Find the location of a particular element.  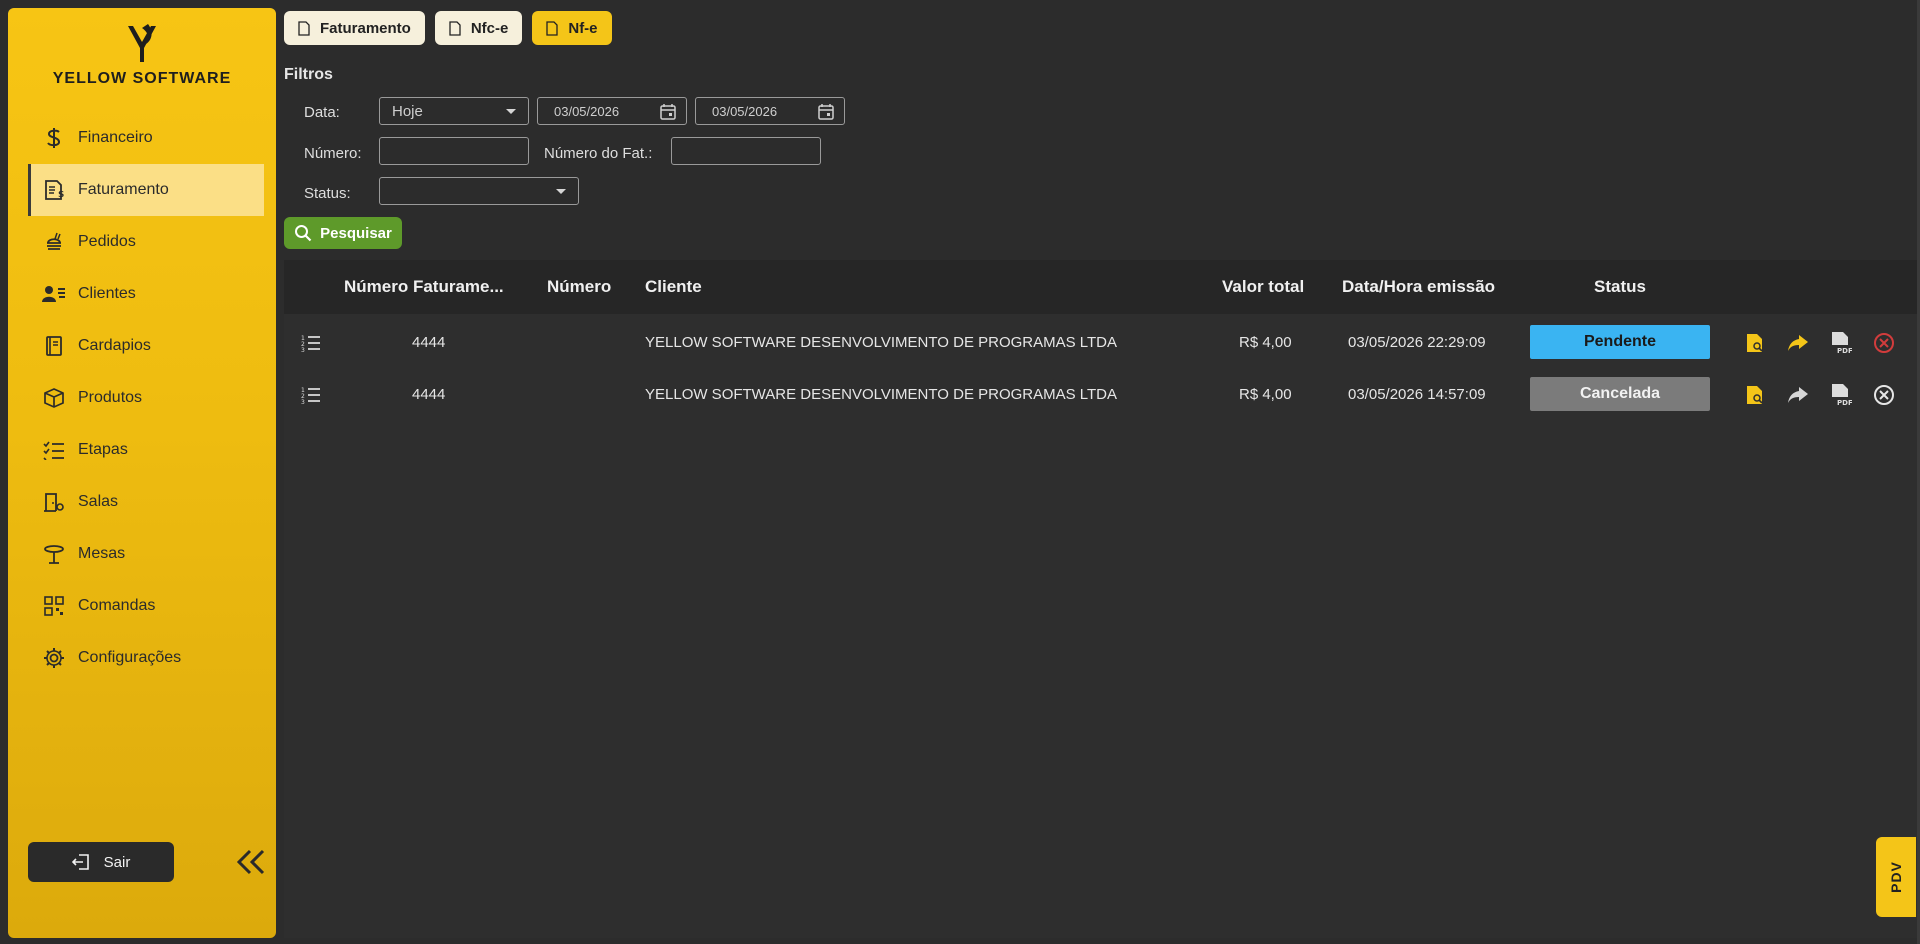

search-button: Pesquisar is located at coordinates (343, 233).